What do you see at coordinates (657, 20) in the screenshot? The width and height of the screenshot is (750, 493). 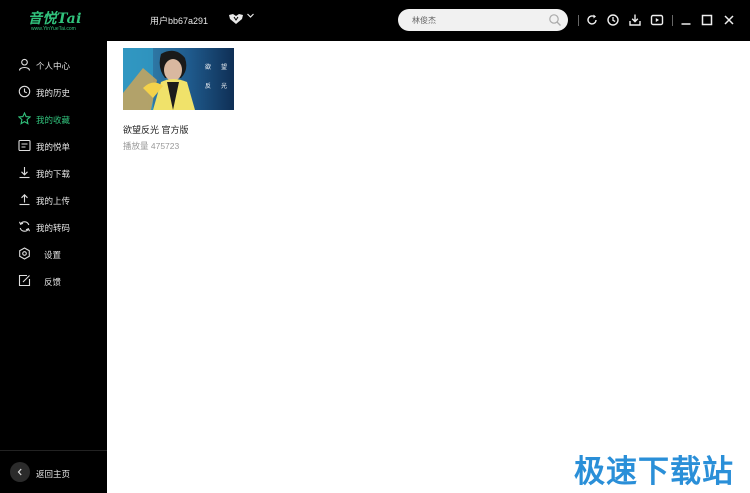 I see `player-screen-icon` at bounding box center [657, 20].